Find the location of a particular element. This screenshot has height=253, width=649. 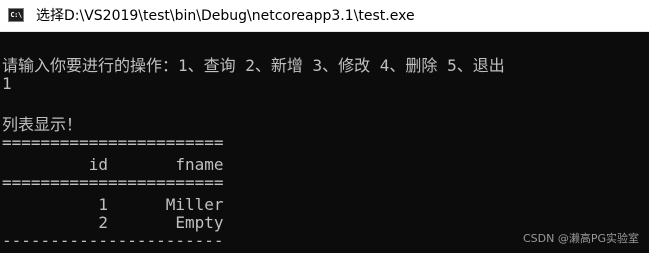

table-row: 1 Miller is located at coordinates (113, 204).